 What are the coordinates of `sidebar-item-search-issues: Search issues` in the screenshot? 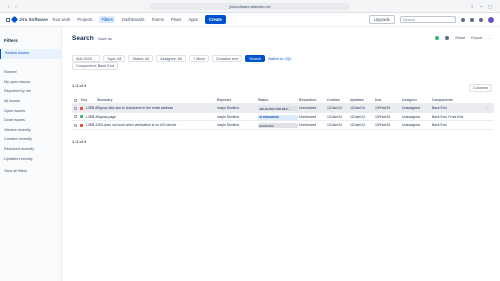 It's located at (30, 54).